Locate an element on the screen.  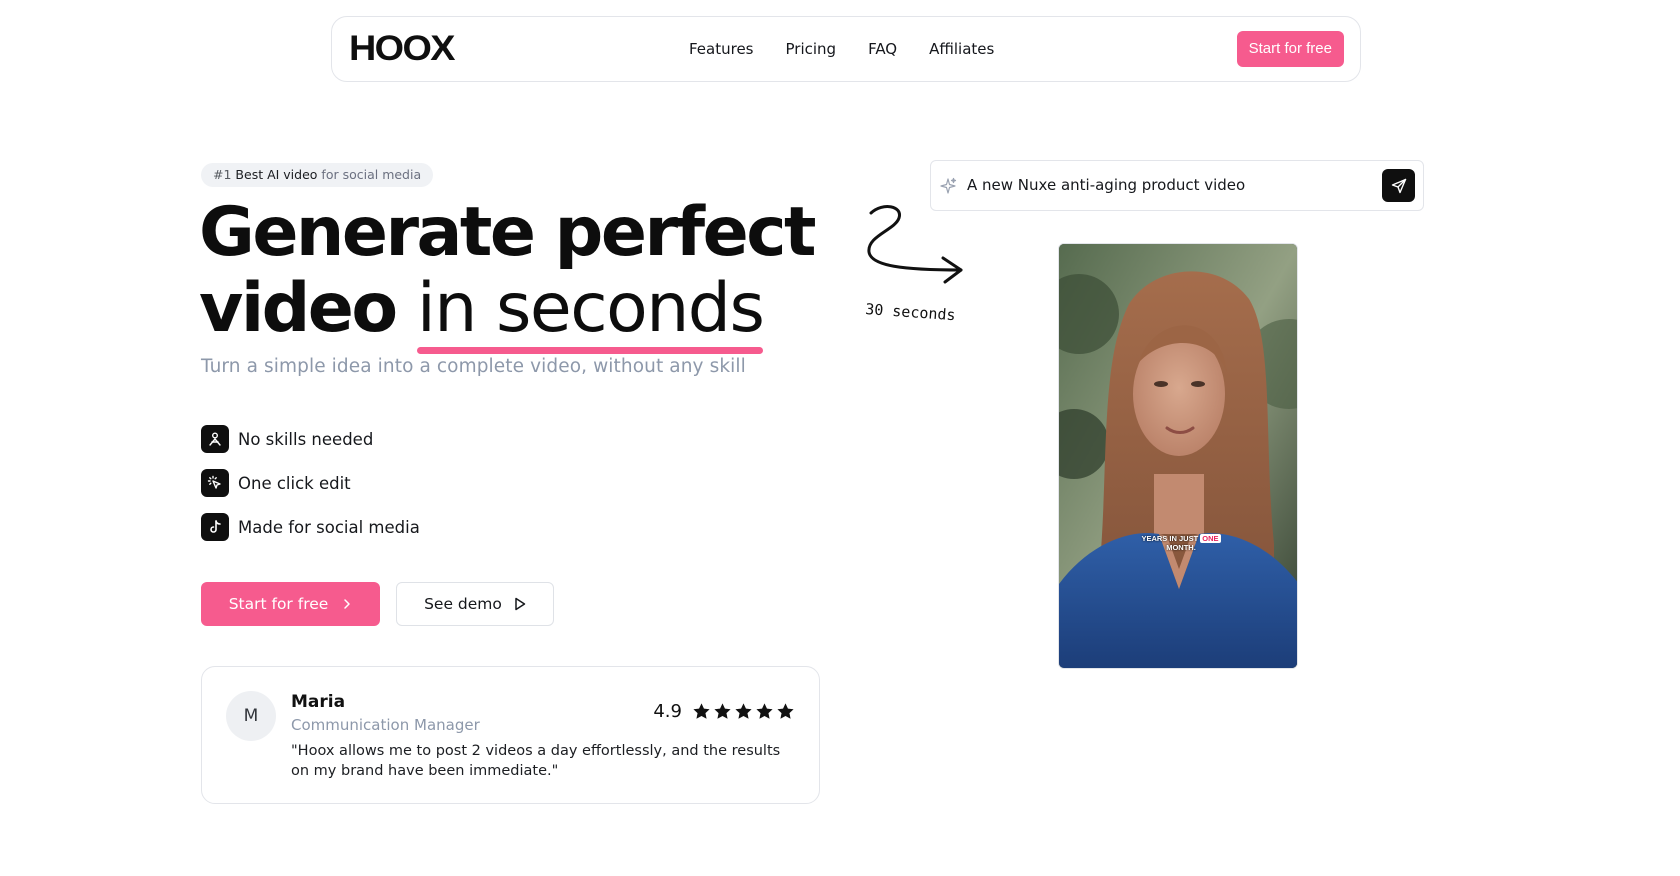
hero-title: Generate perfect video in seconds is located at coordinates (508, 273).